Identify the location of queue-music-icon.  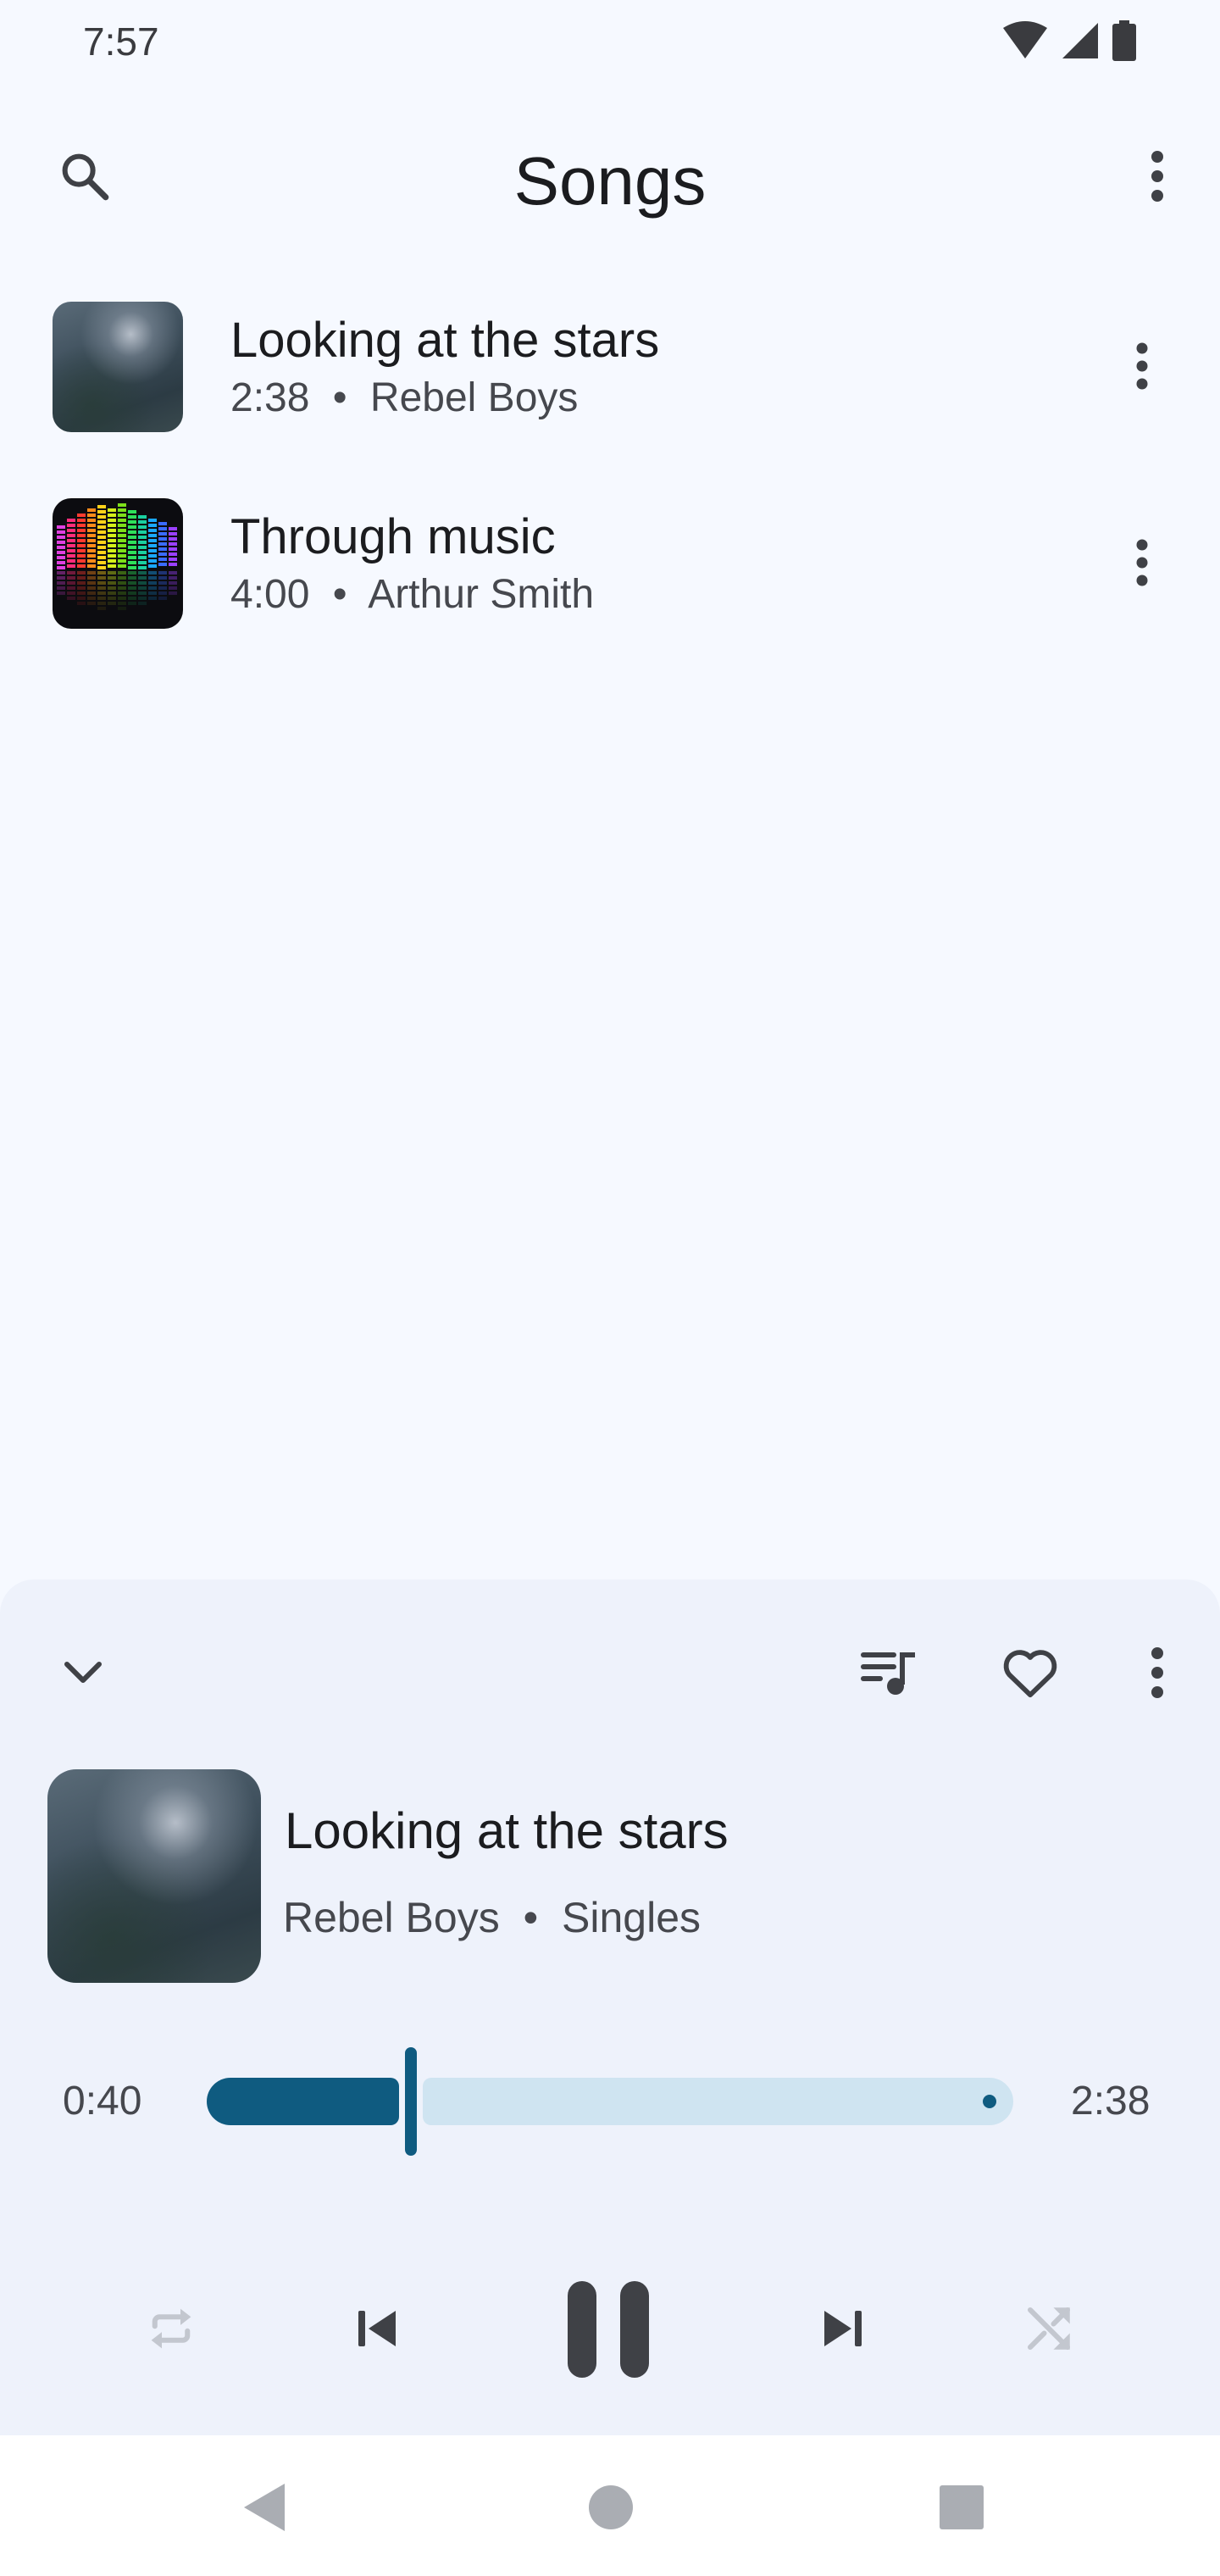
(888, 1673).